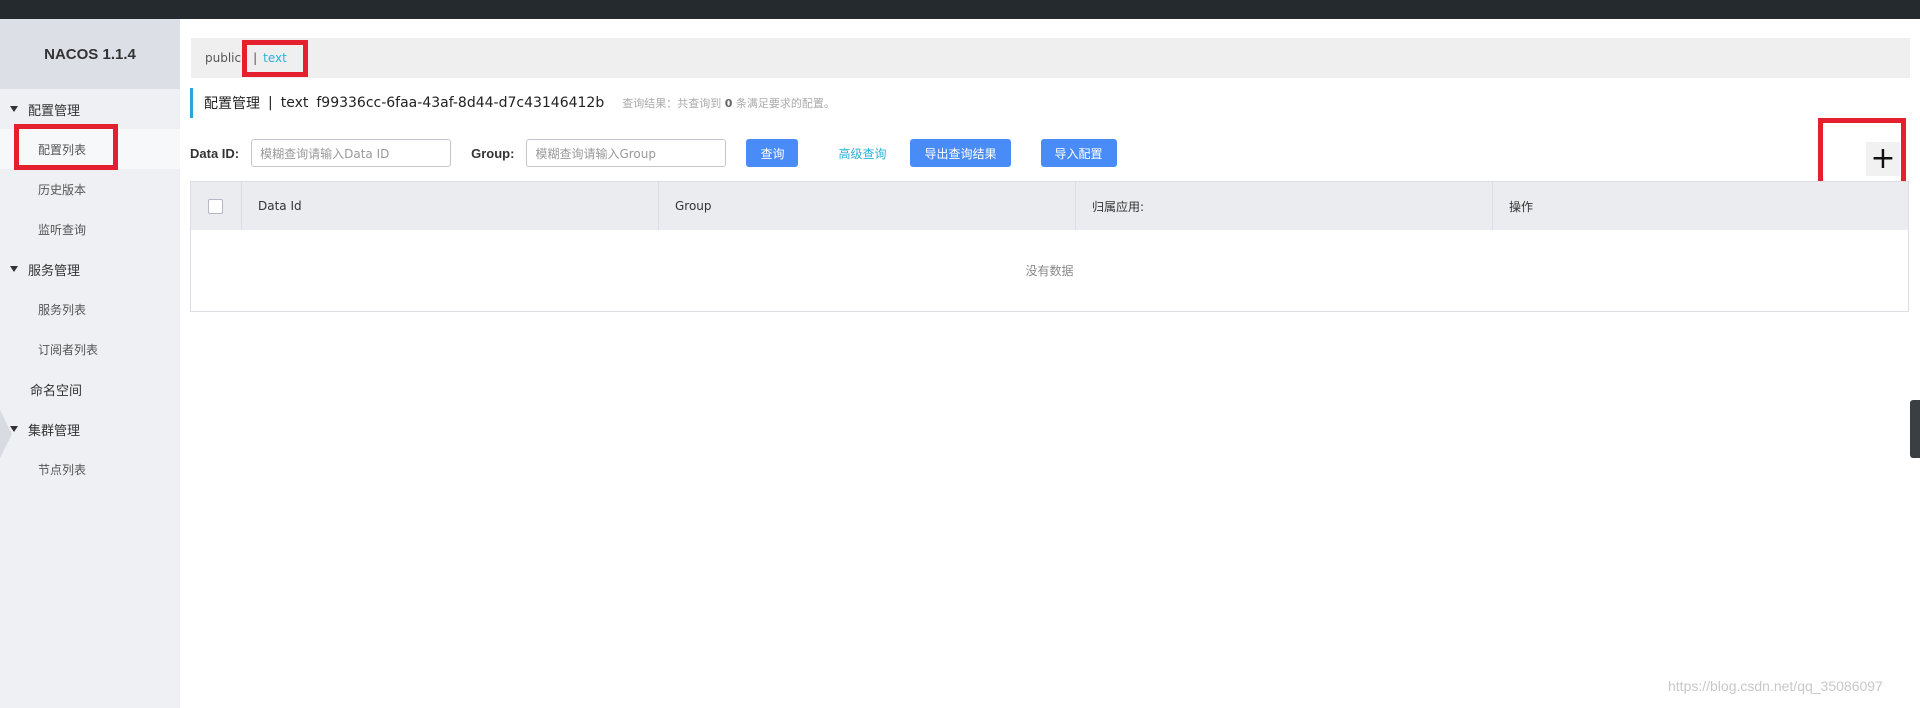 Image resolution: width=1920 pixels, height=708 pixels. I want to click on nav-group-label: 服务管理, so click(54, 271).